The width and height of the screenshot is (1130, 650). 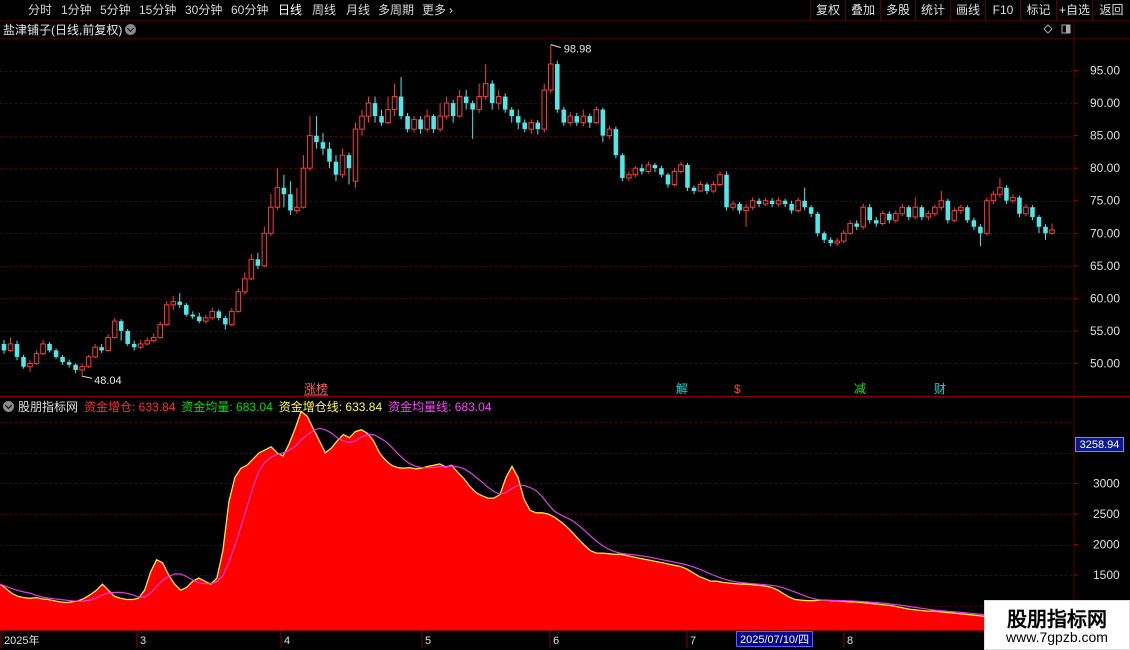 What do you see at coordinates (108, 381) in the screenshot?
I see `low-price-label: 48.04` at bounding box center [108, 381].